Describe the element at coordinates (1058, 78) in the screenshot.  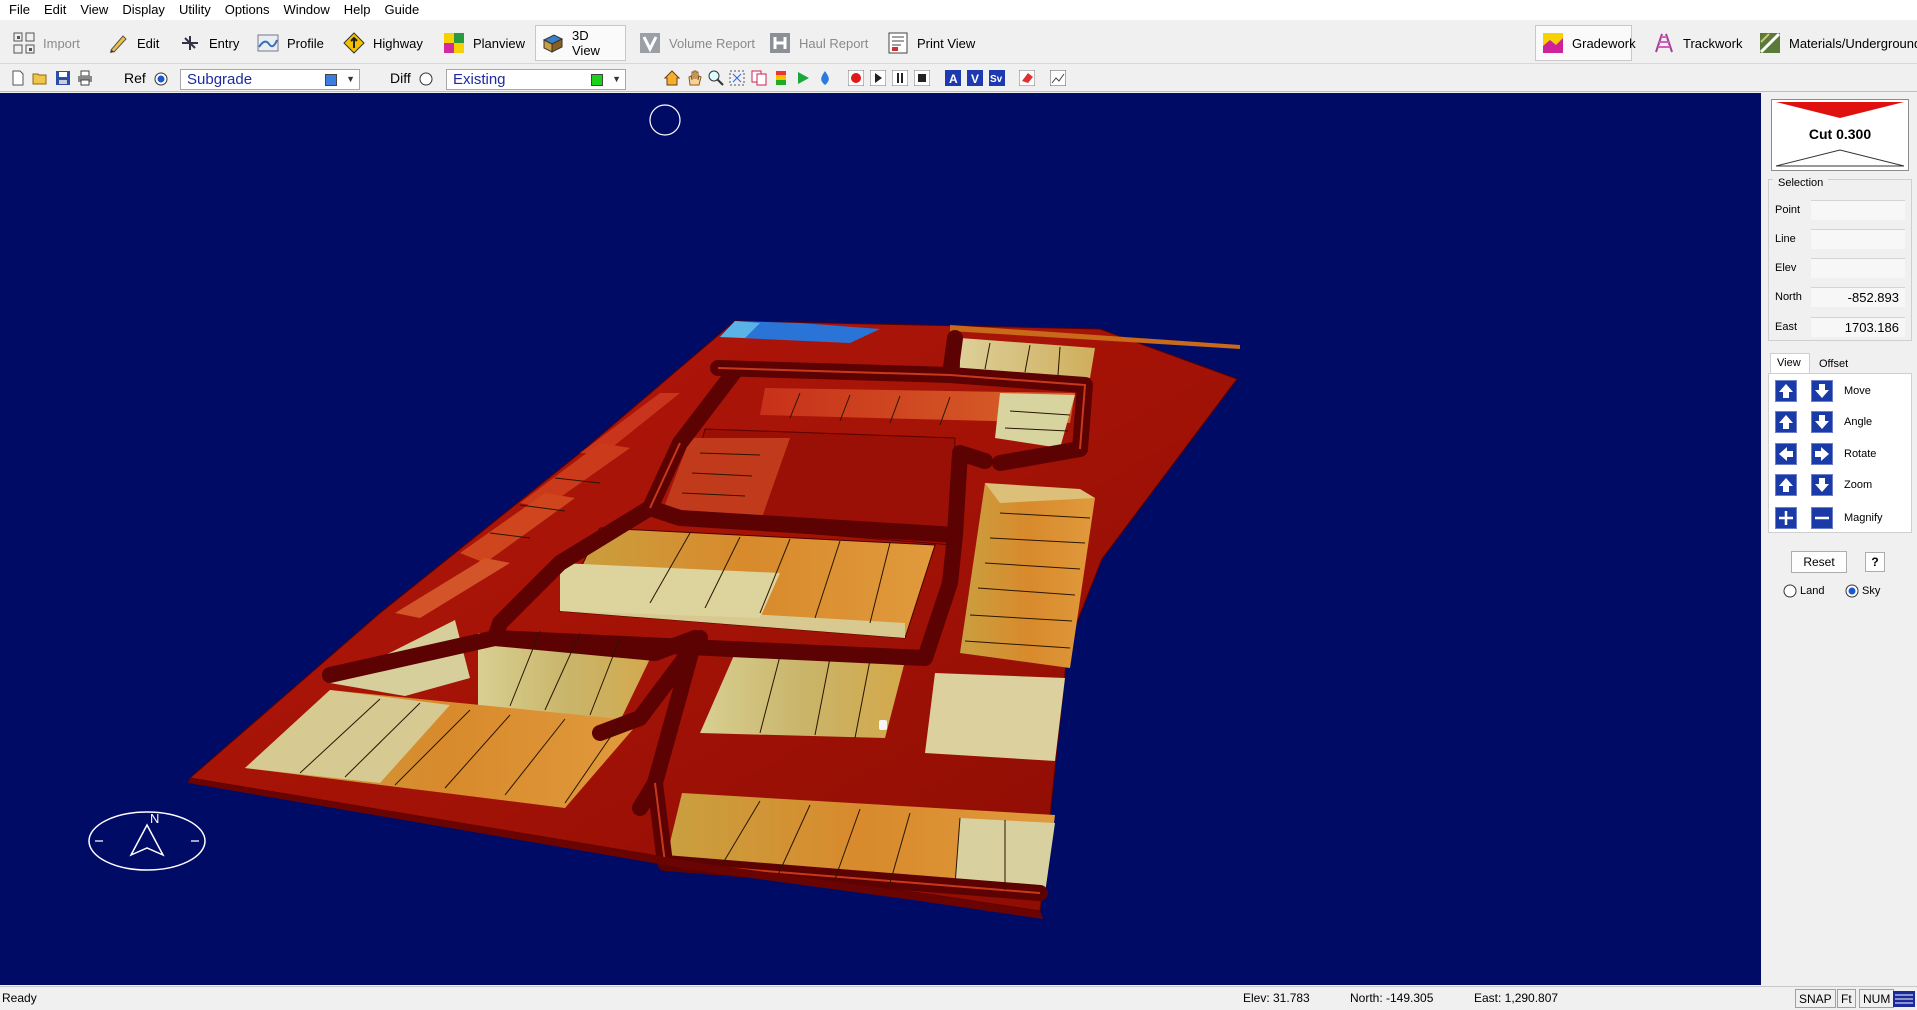
I see `export-image-icon` at that location.